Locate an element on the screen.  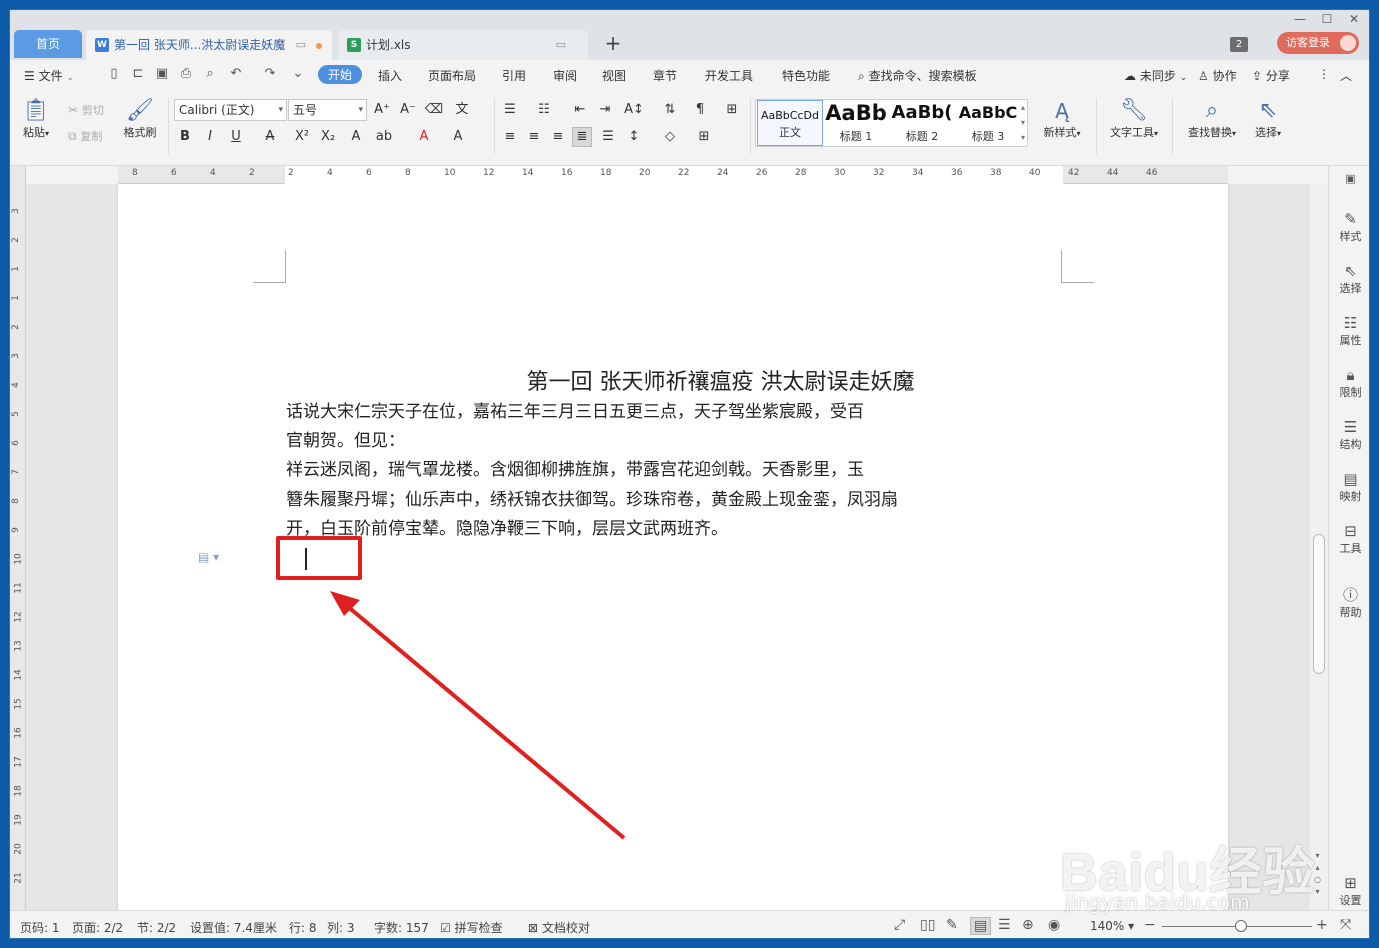
distribute-icon: ☰ is located at coordinates (608, 137).